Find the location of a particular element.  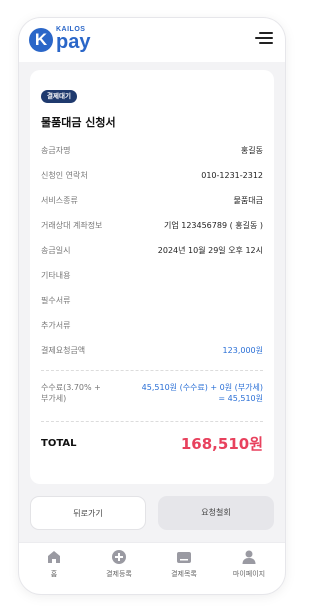

info-row-transfer-date: 송금일시 2024년 10월 29일 오후 12시 is located at coordinates (152, 251).